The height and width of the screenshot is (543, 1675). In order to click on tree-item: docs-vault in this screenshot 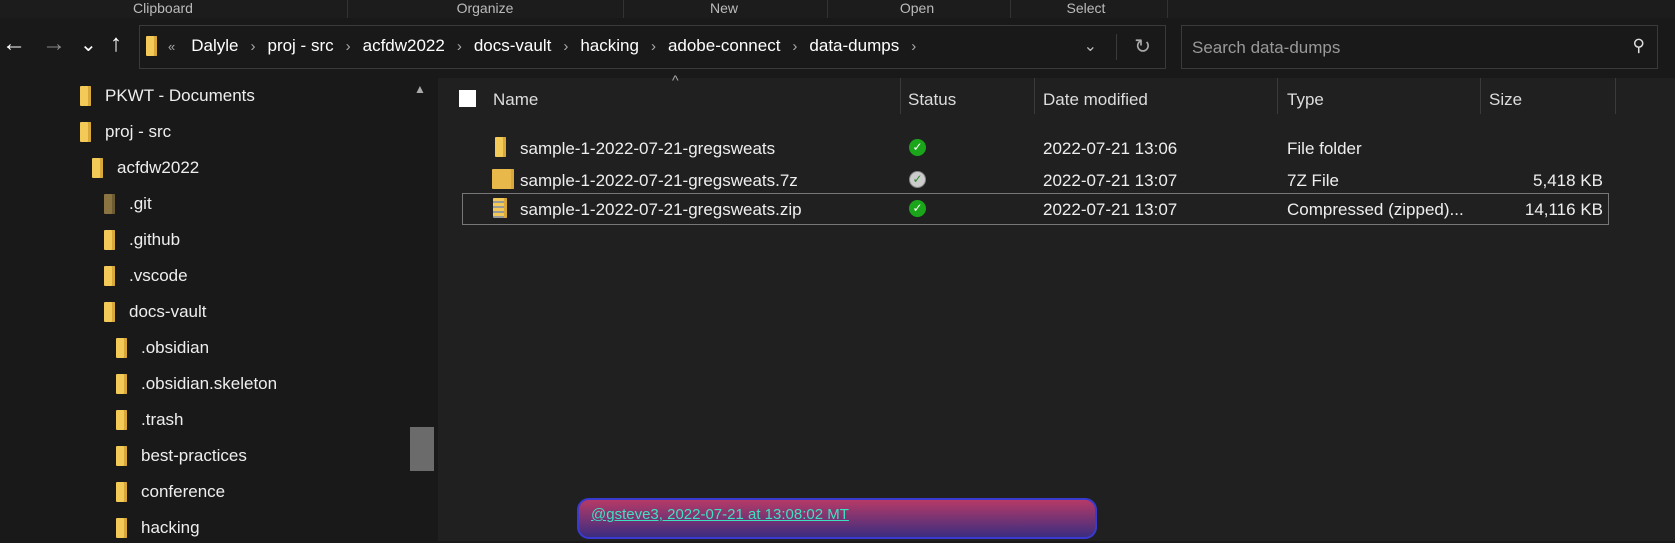, I will do `click(155, 312)`.